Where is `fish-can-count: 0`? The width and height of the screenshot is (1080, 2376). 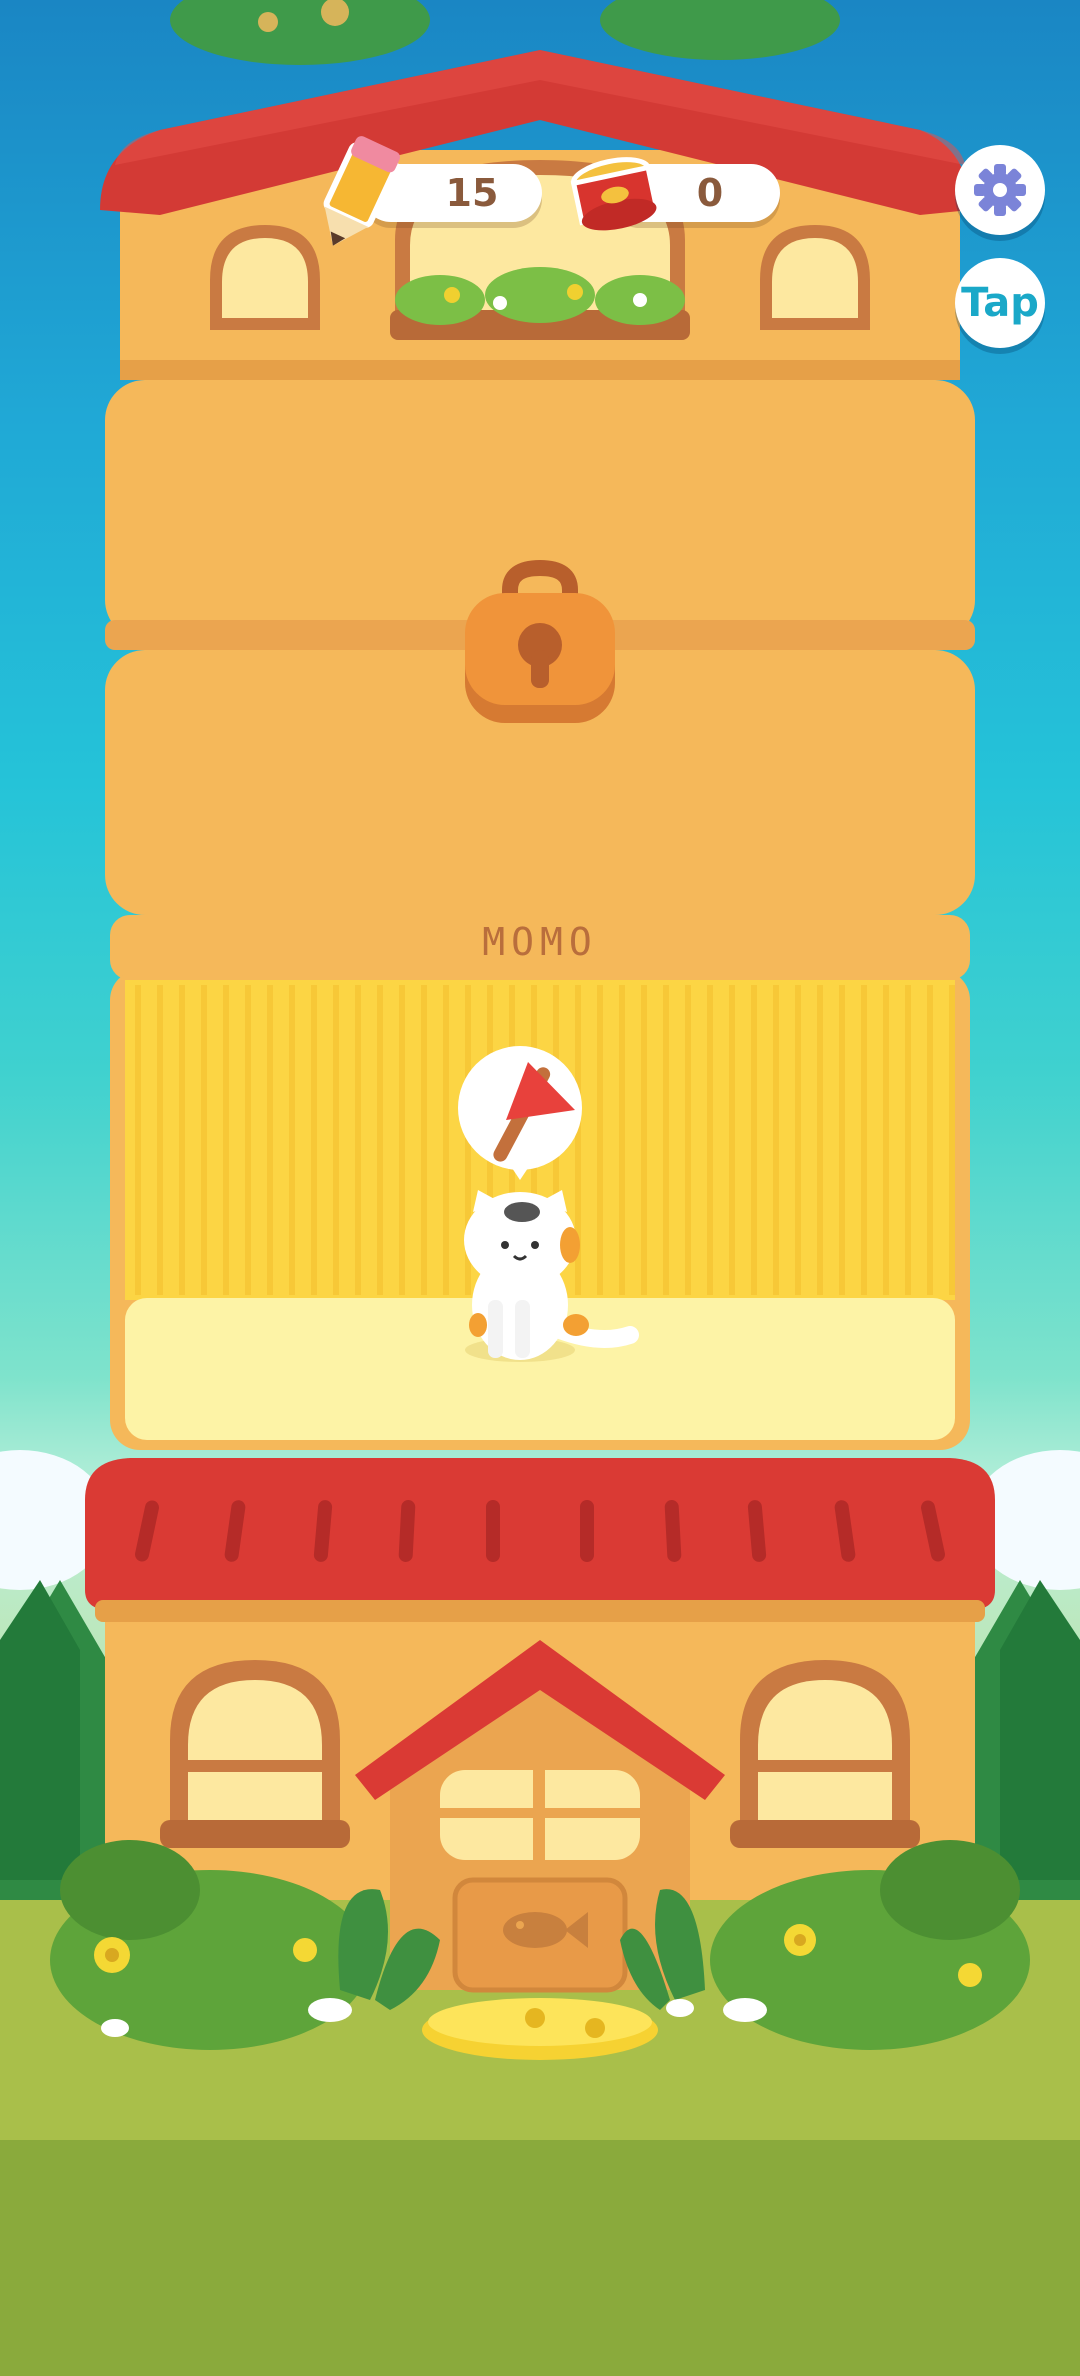 fish-can-count: 0 is located at coordinates (710, 193).